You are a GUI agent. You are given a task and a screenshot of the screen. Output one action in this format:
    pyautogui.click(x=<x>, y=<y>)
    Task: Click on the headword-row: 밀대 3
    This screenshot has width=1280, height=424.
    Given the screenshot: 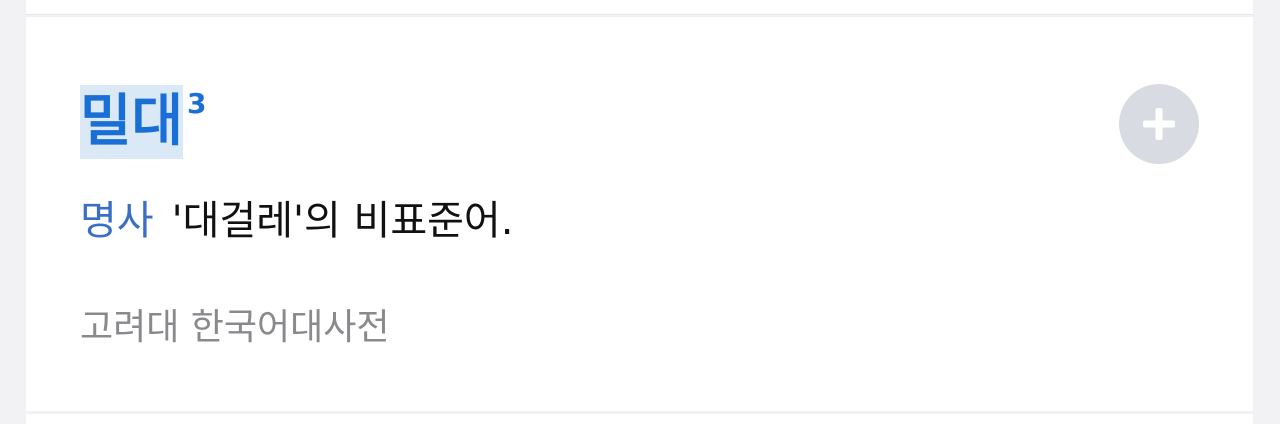 What is the action you would take?
    pyautogui.click(x=143, y=122)
    